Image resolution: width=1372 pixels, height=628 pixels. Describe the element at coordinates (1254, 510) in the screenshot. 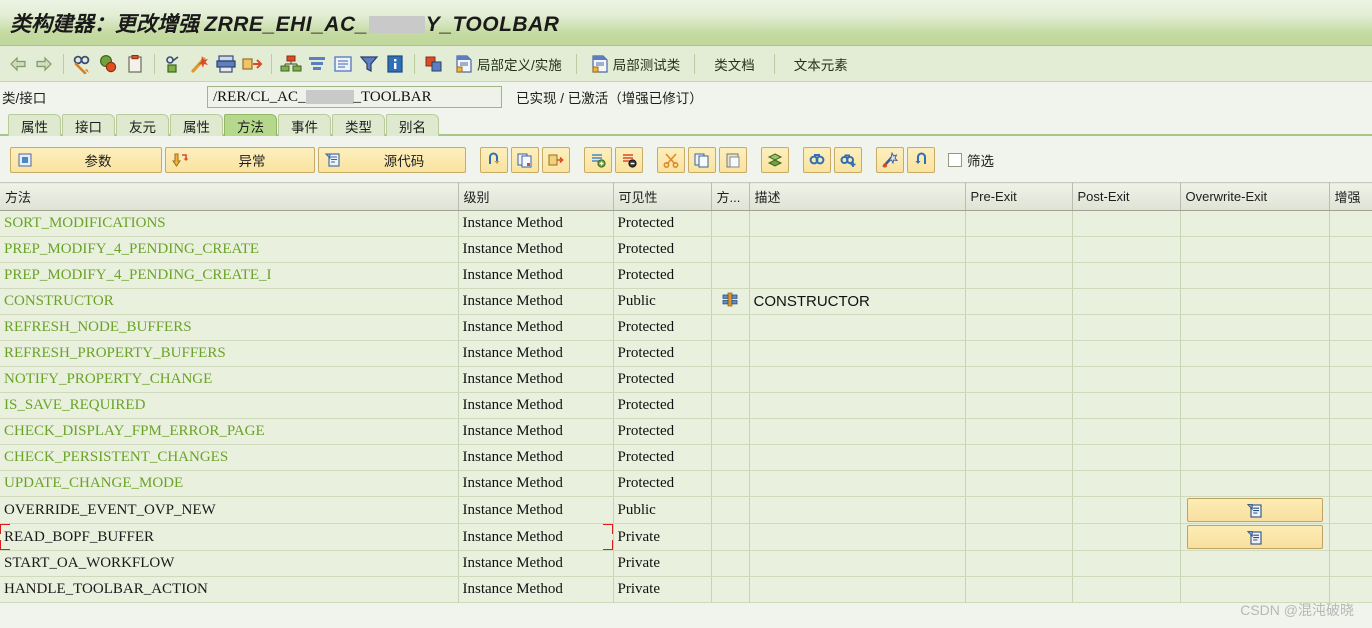

I see `overwrite-exit-button` at that location.